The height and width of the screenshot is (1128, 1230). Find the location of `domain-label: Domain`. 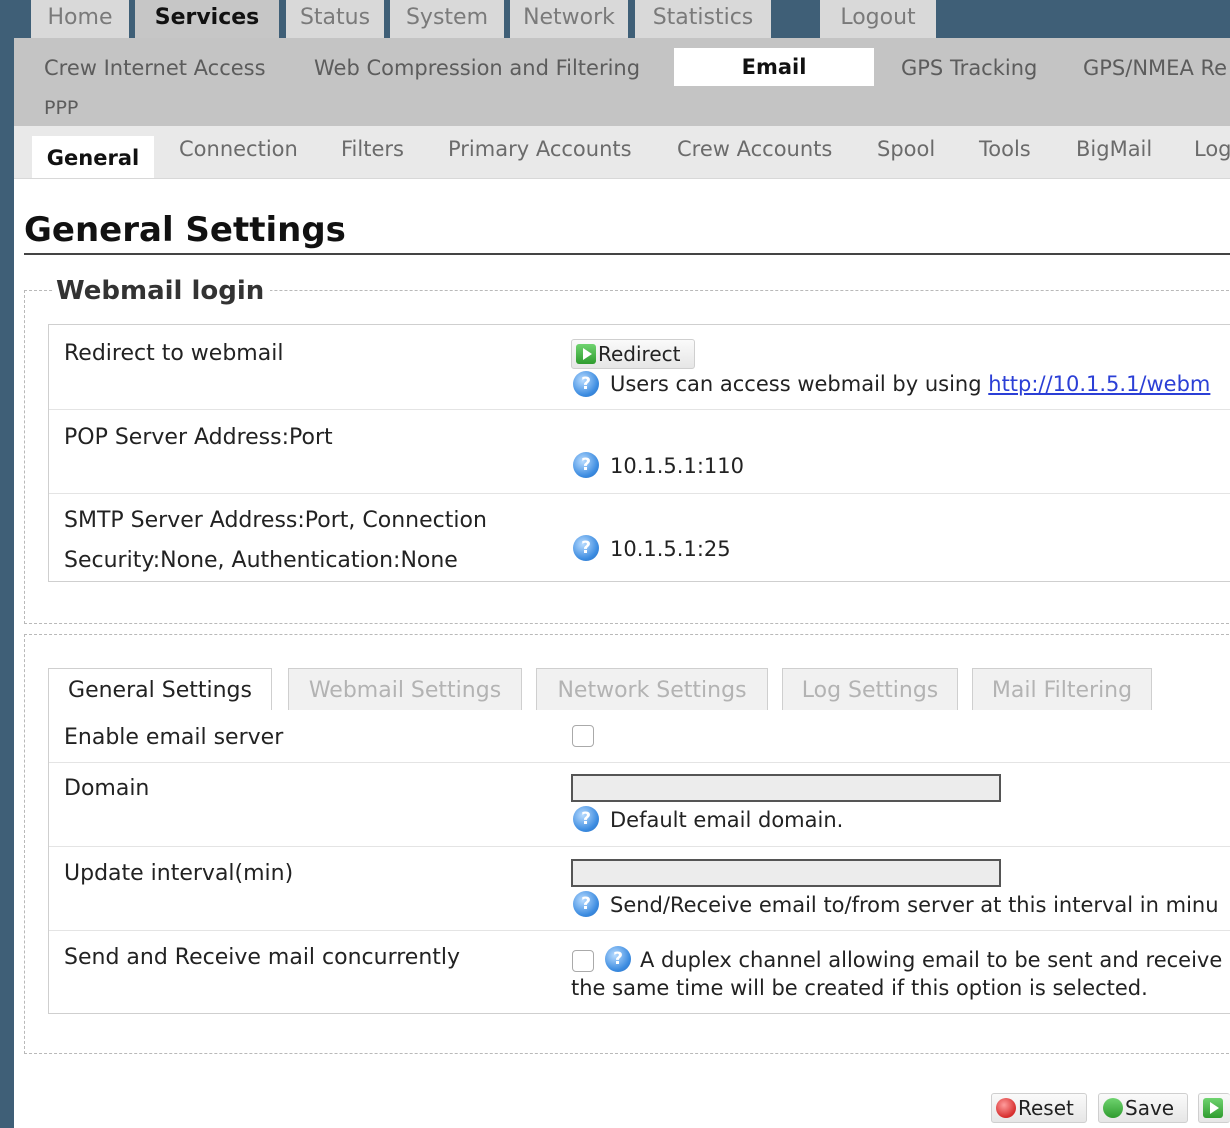

domain-label: Domain is located at coordinates (107, 788).